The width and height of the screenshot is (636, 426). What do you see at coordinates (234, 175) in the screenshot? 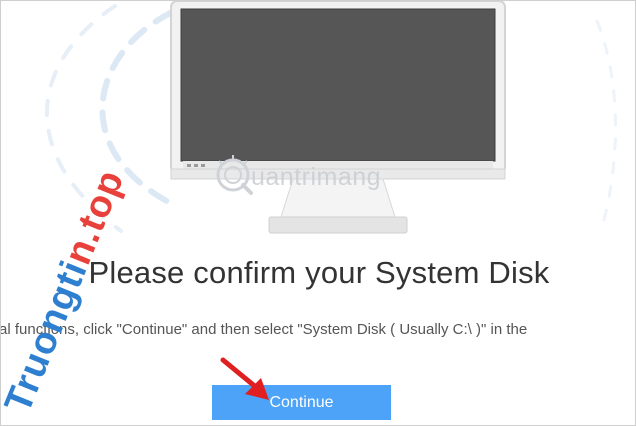
I see `quantrimang-logo-icon` at bounding box center [234, 175].